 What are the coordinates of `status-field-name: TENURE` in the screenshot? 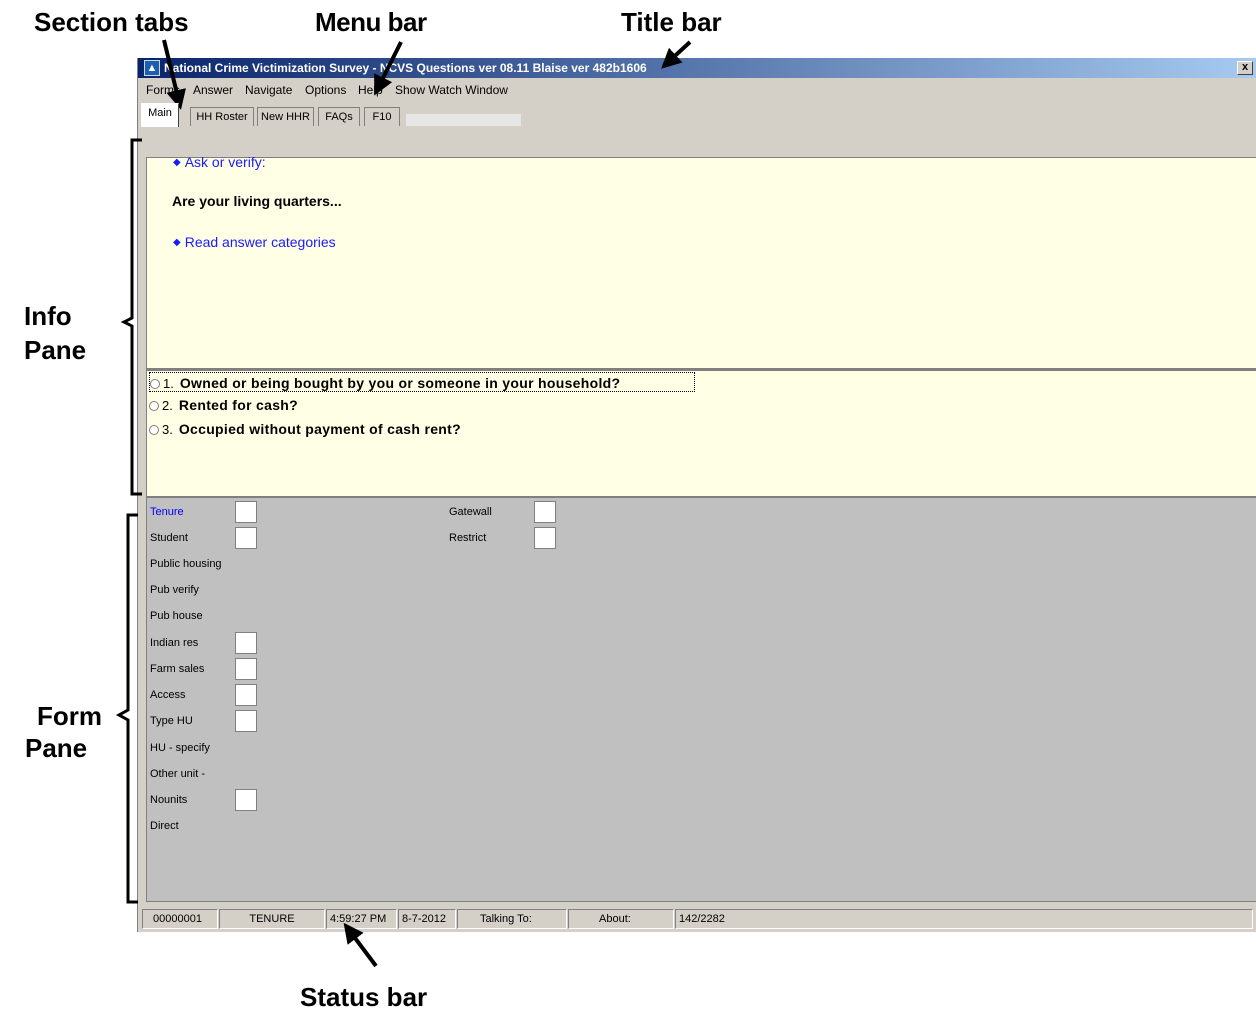 It's located at (272, 919).